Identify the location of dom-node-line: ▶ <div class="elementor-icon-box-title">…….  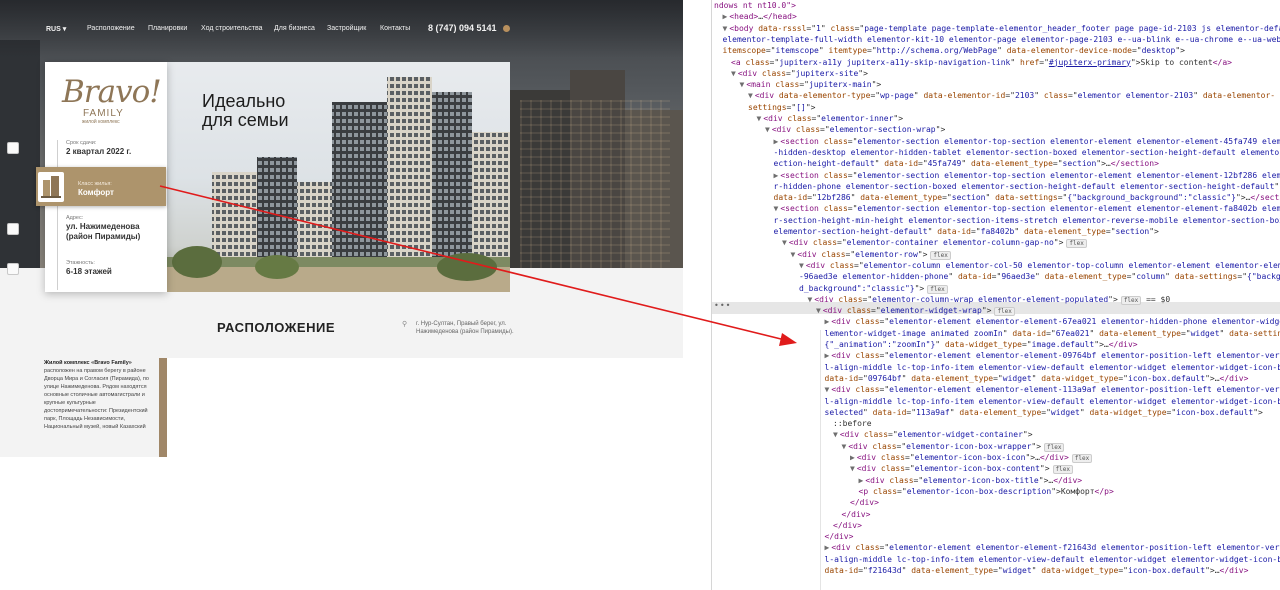
(971, 480).